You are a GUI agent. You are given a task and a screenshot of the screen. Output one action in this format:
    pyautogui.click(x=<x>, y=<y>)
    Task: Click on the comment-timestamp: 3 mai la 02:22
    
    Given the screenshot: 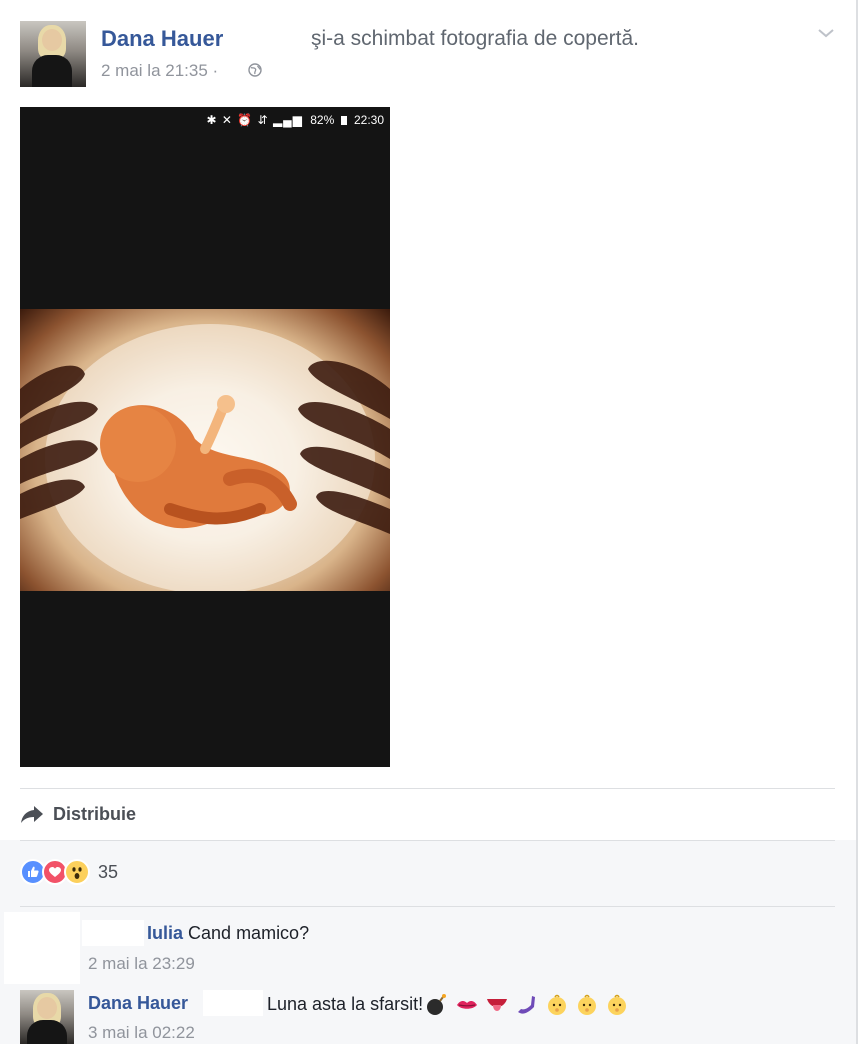 What is the action you would take?
    pyautogui.click(x=141, y=1033)
    